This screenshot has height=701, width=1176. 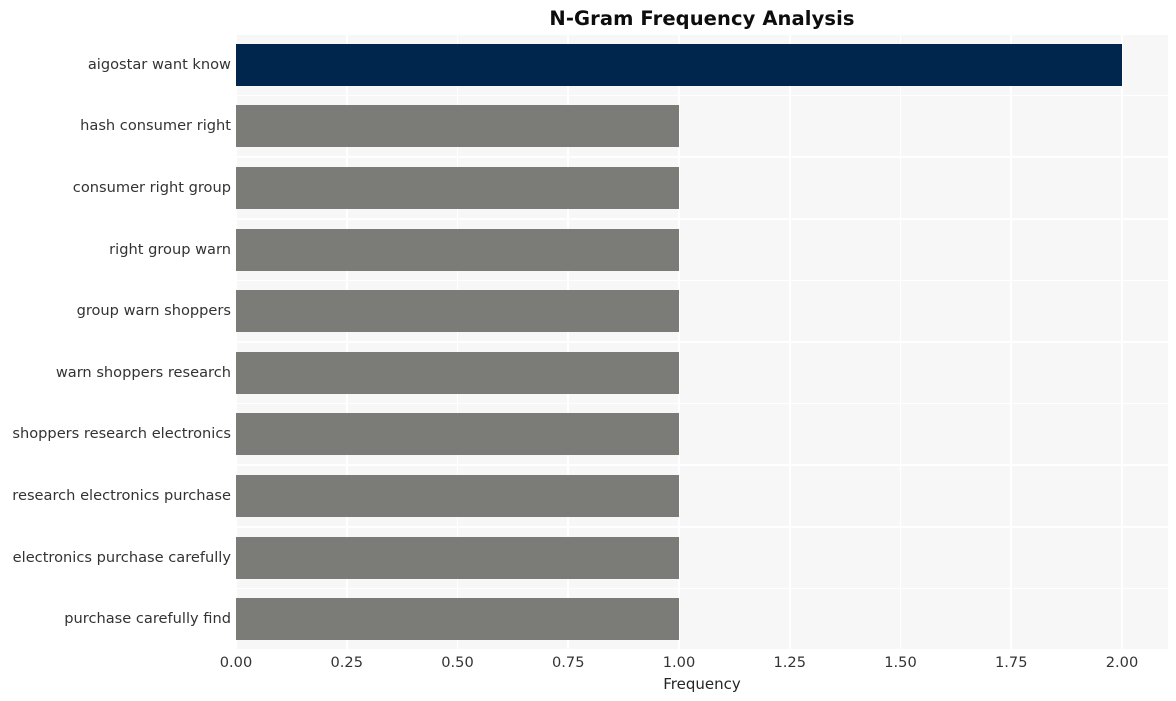 I want to click on x-axis-tick-label: 0.75, so click(x=568, y=662).